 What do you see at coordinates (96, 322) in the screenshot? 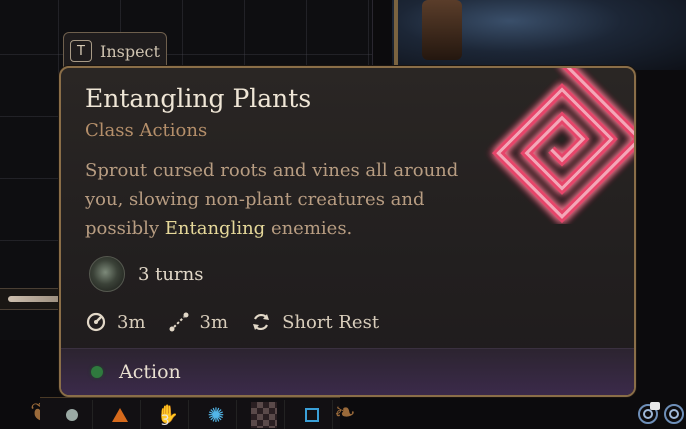
I see `range-icon` at bounding box center [96, 322].